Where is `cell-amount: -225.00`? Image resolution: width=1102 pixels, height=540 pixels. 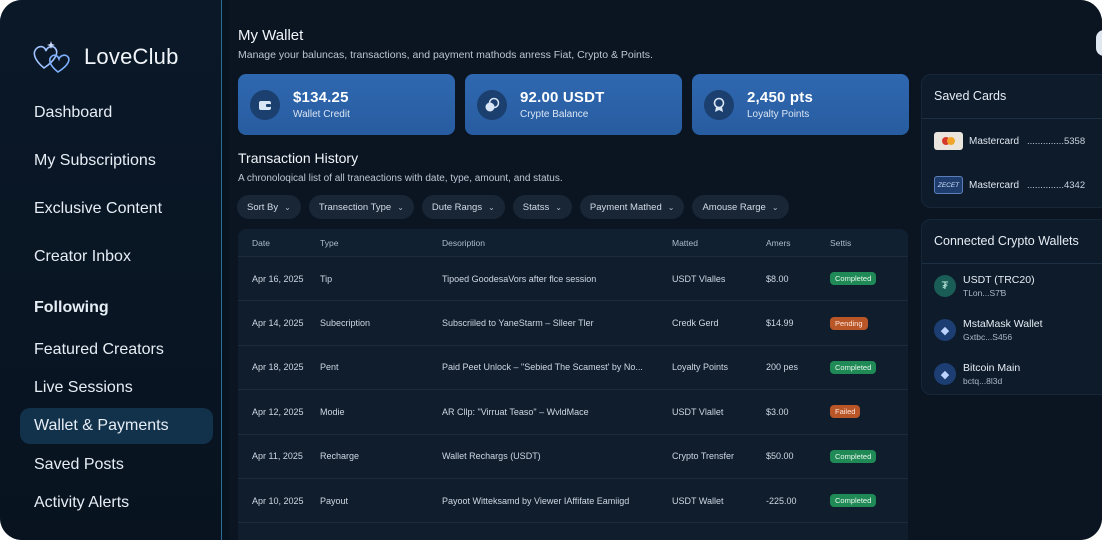
cell-amount: -225.00 is located at coordinates (781, 500).